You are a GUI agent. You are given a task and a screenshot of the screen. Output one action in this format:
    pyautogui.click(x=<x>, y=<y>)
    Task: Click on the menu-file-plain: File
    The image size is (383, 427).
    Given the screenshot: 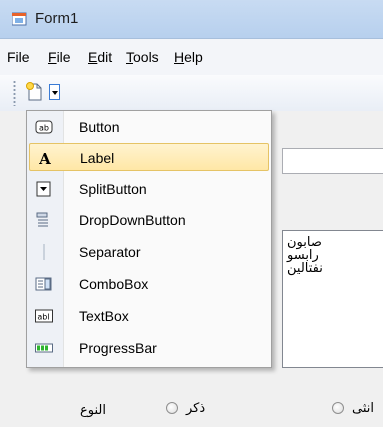 What is the action you would take?
    pyautogui.click(x=18, y=57)
    